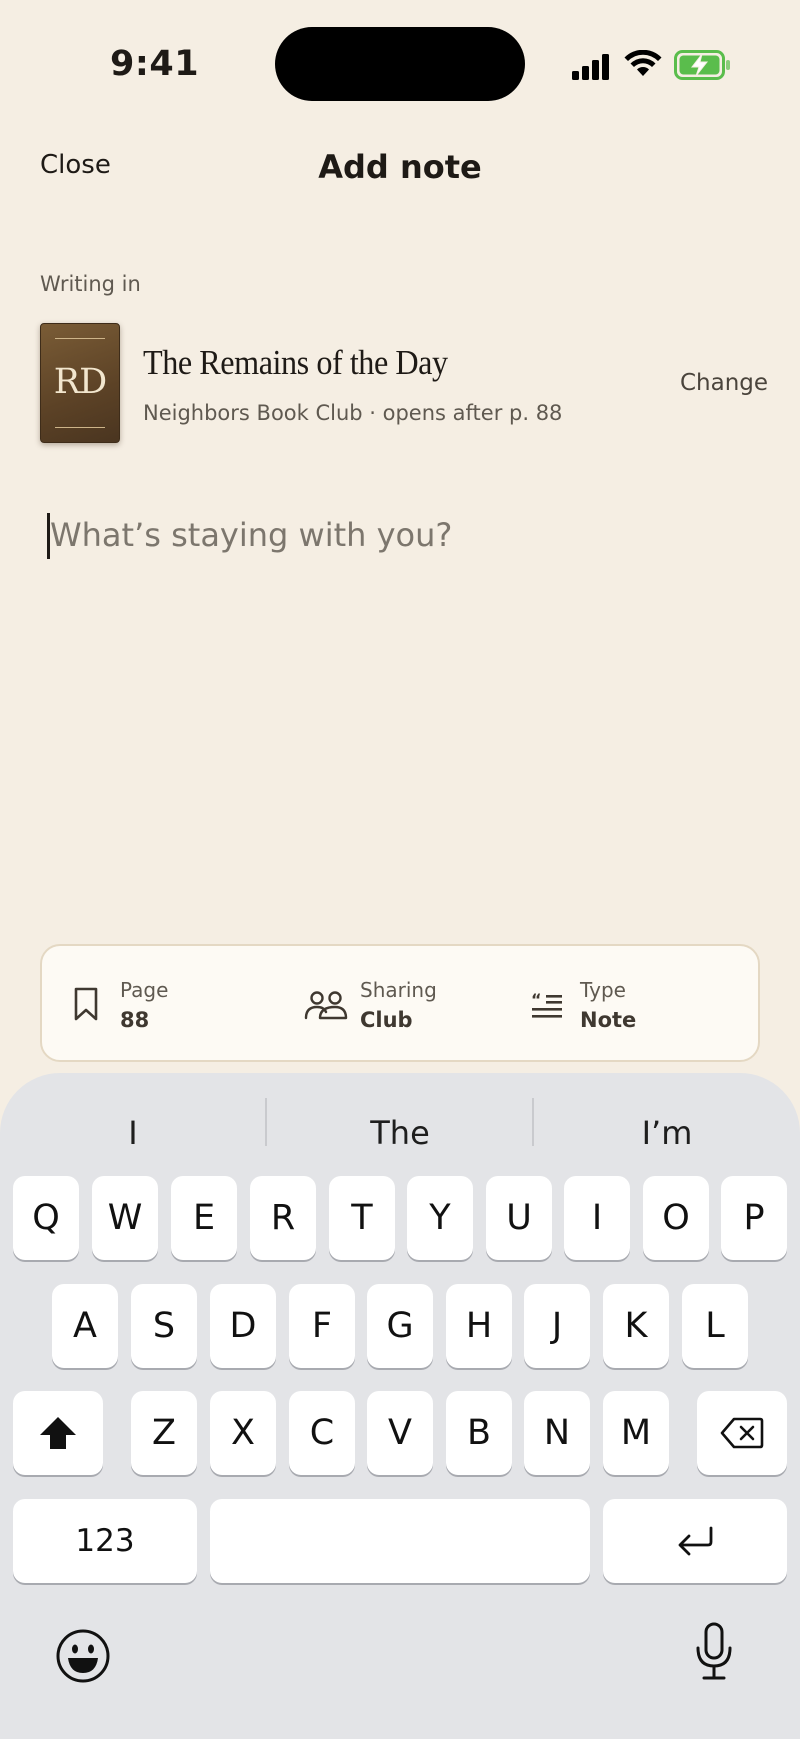 The height and width of the screenshot is (1739, 800). I want to click on key-o: O, so click(676, 1218).